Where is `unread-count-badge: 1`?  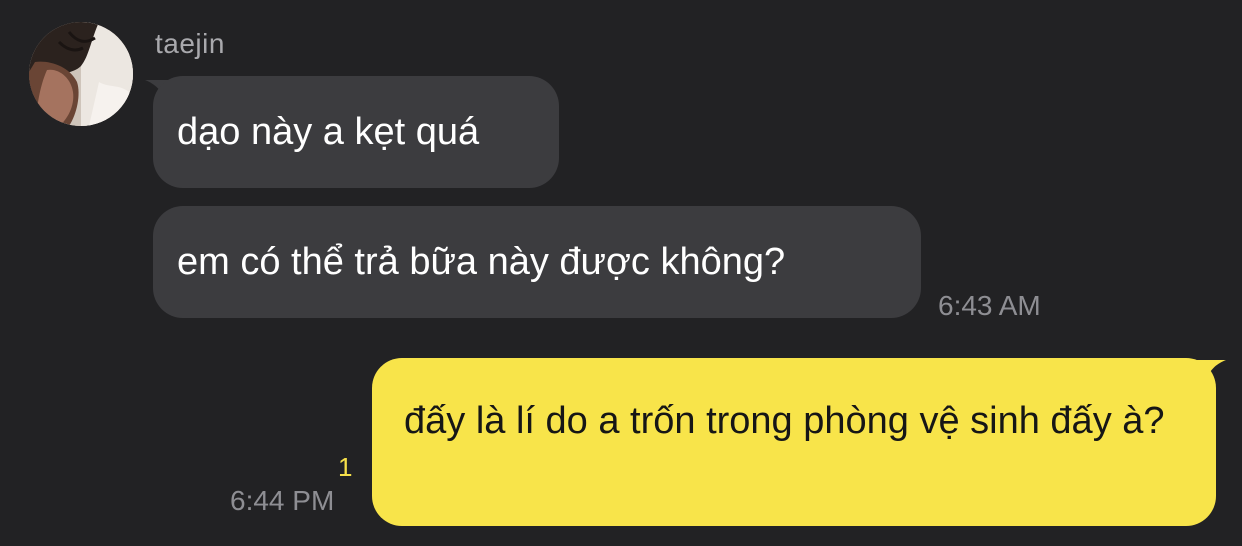
unread-count-badge: 1 is located at coordinates (345, 467).